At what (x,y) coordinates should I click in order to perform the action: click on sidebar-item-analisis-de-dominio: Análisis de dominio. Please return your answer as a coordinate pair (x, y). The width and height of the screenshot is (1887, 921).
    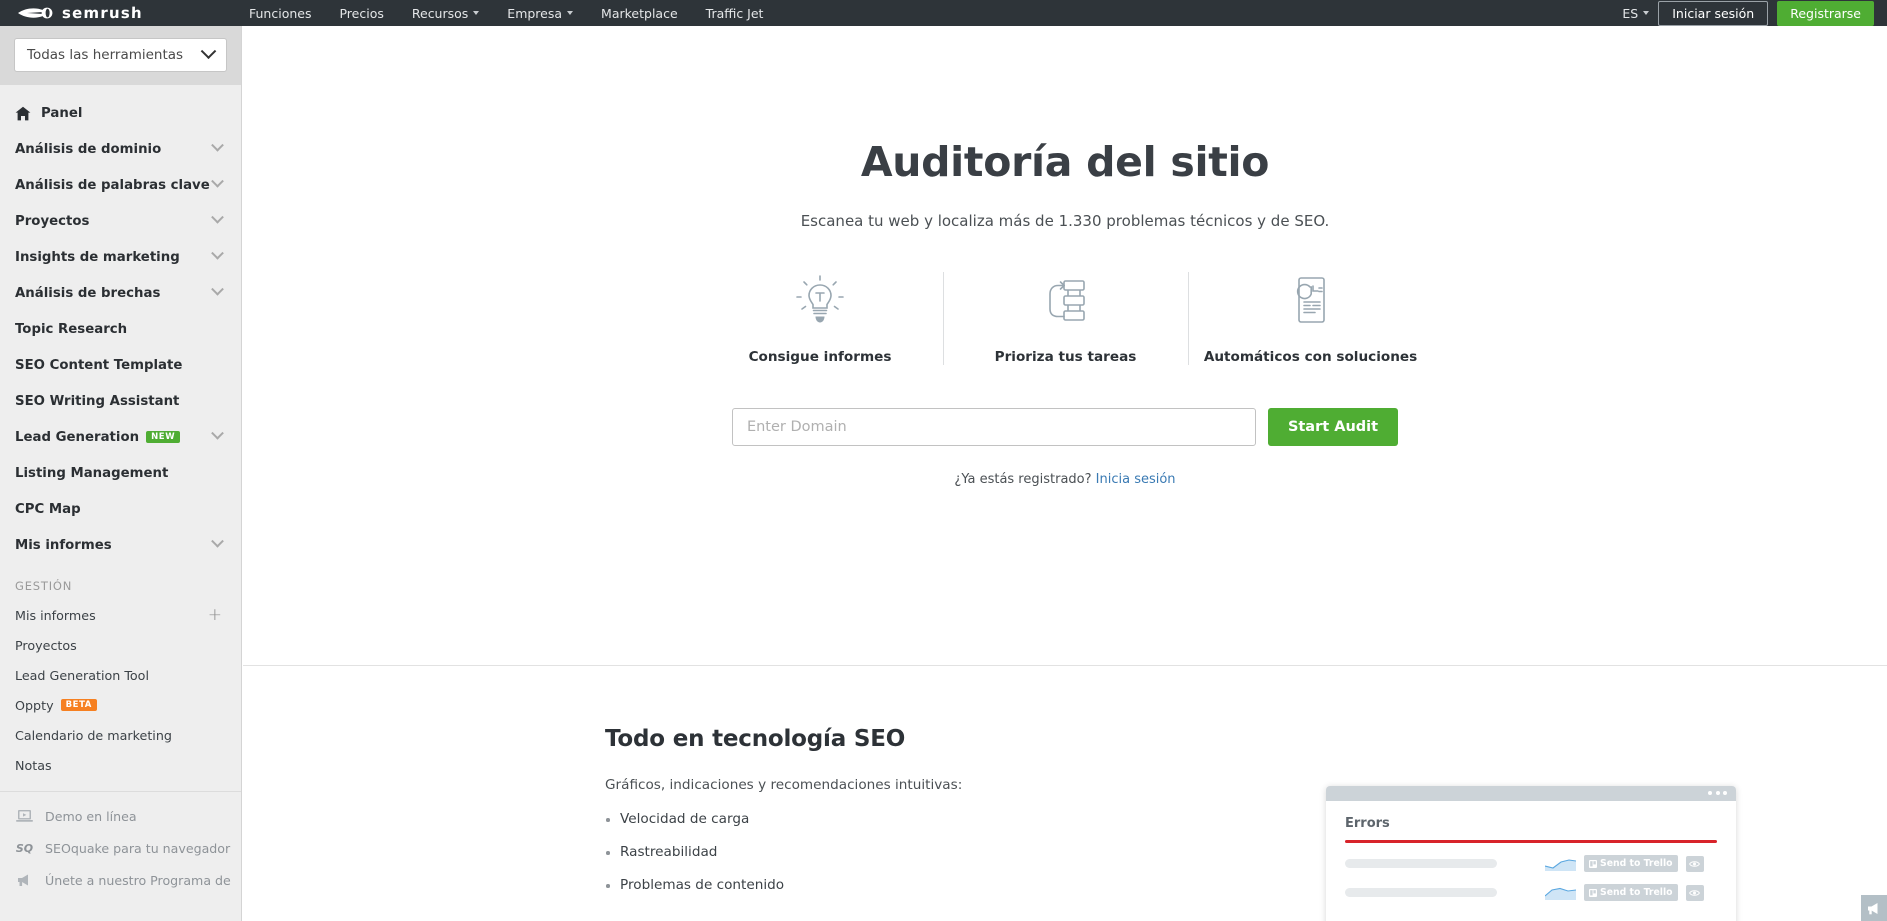
    Looking at the image, I should click on (120, 149).